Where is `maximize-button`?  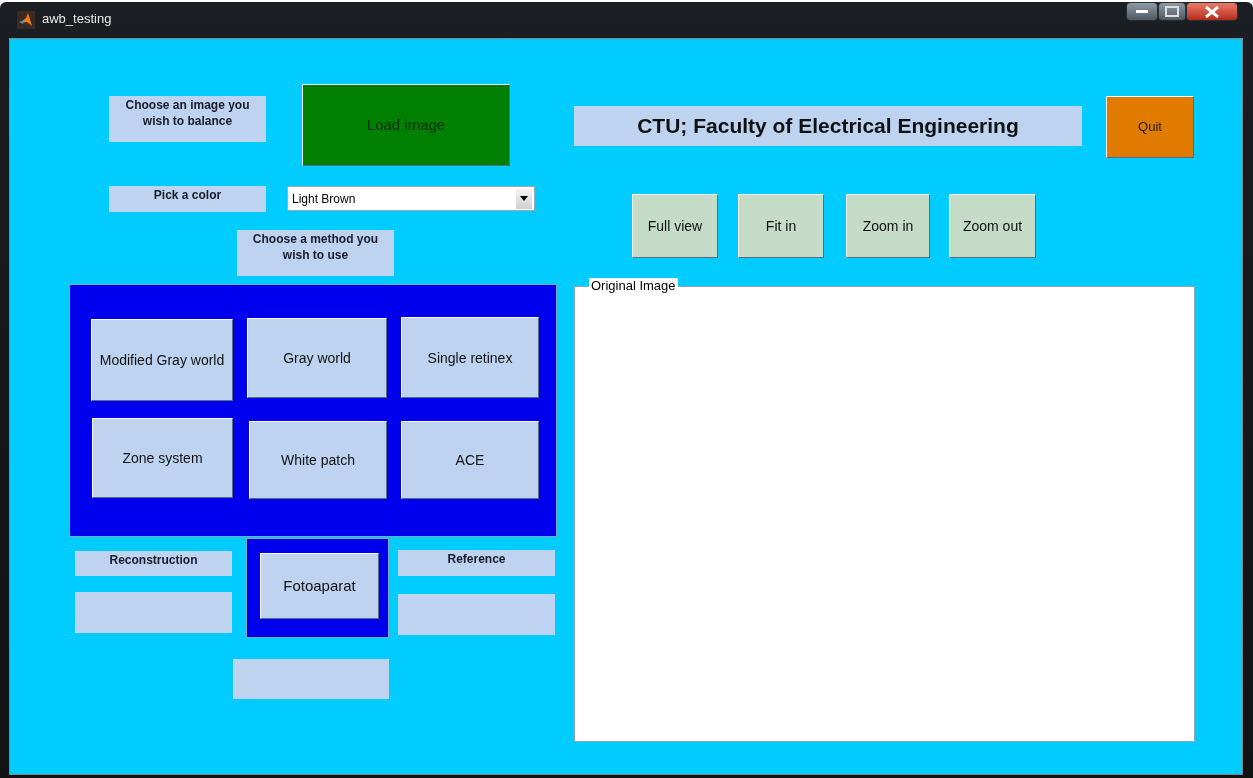 maximize-button is located at coordinates (1172, 11).